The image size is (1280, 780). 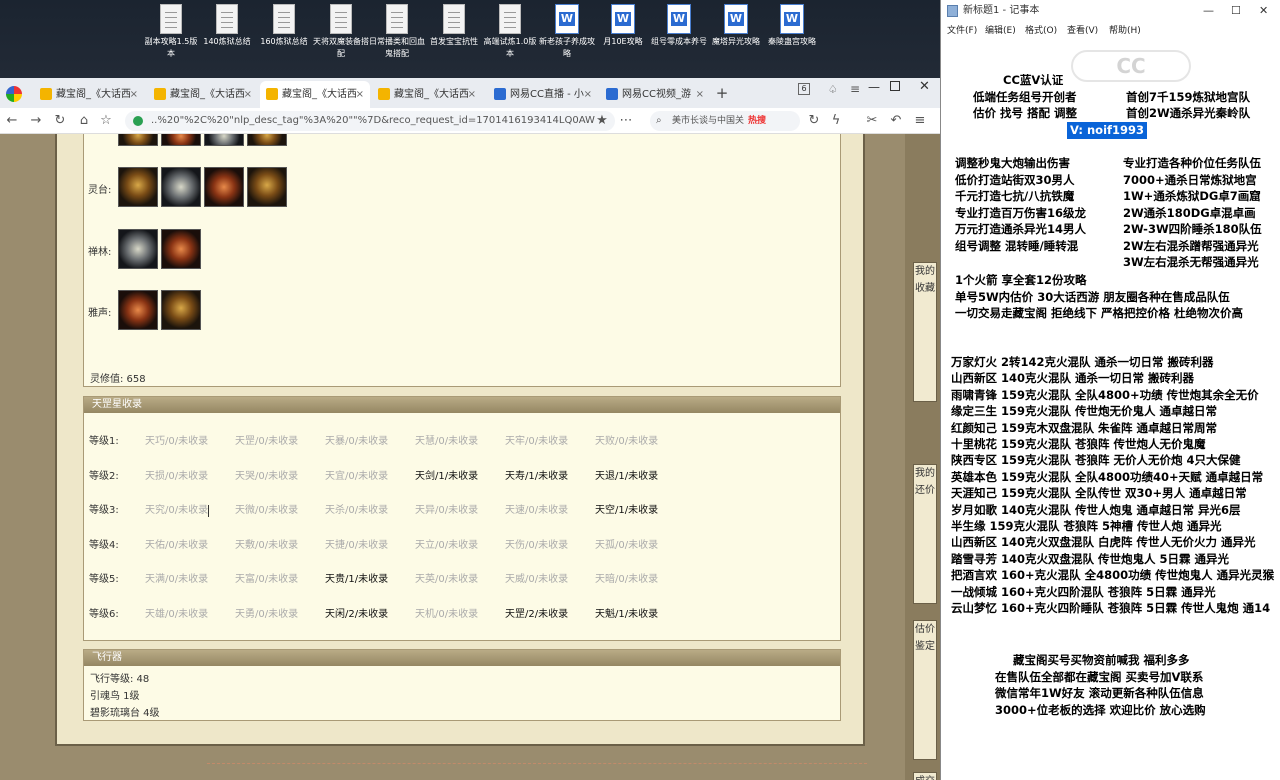 I want to click on star-cell: 天英/0/未收录, so click(x=446, y=580).